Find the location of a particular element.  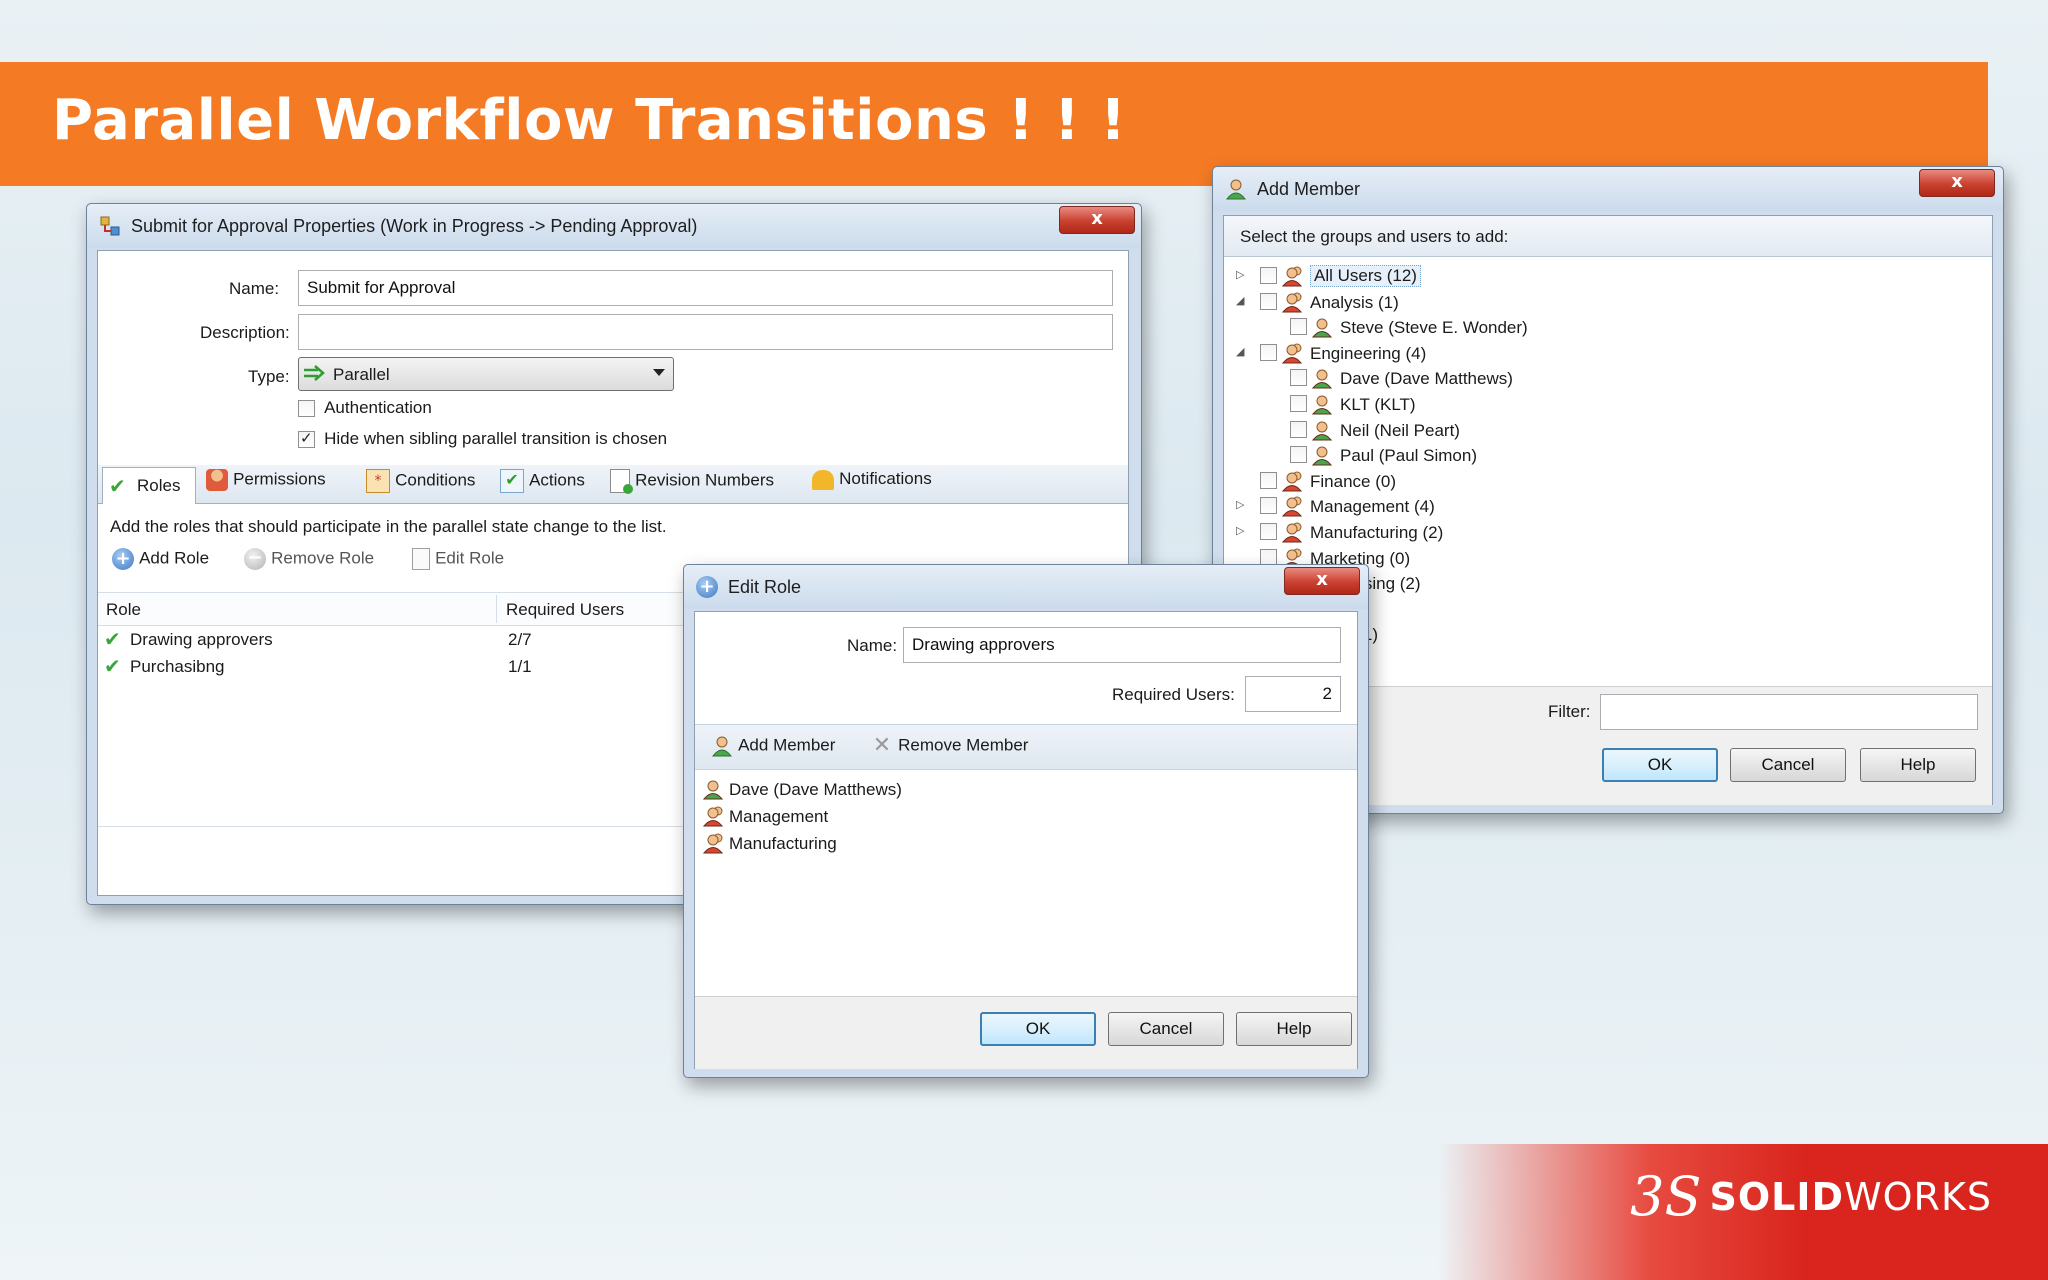

tree-item: ◢ Engineering (4) is located at coordinates (1607, 354).